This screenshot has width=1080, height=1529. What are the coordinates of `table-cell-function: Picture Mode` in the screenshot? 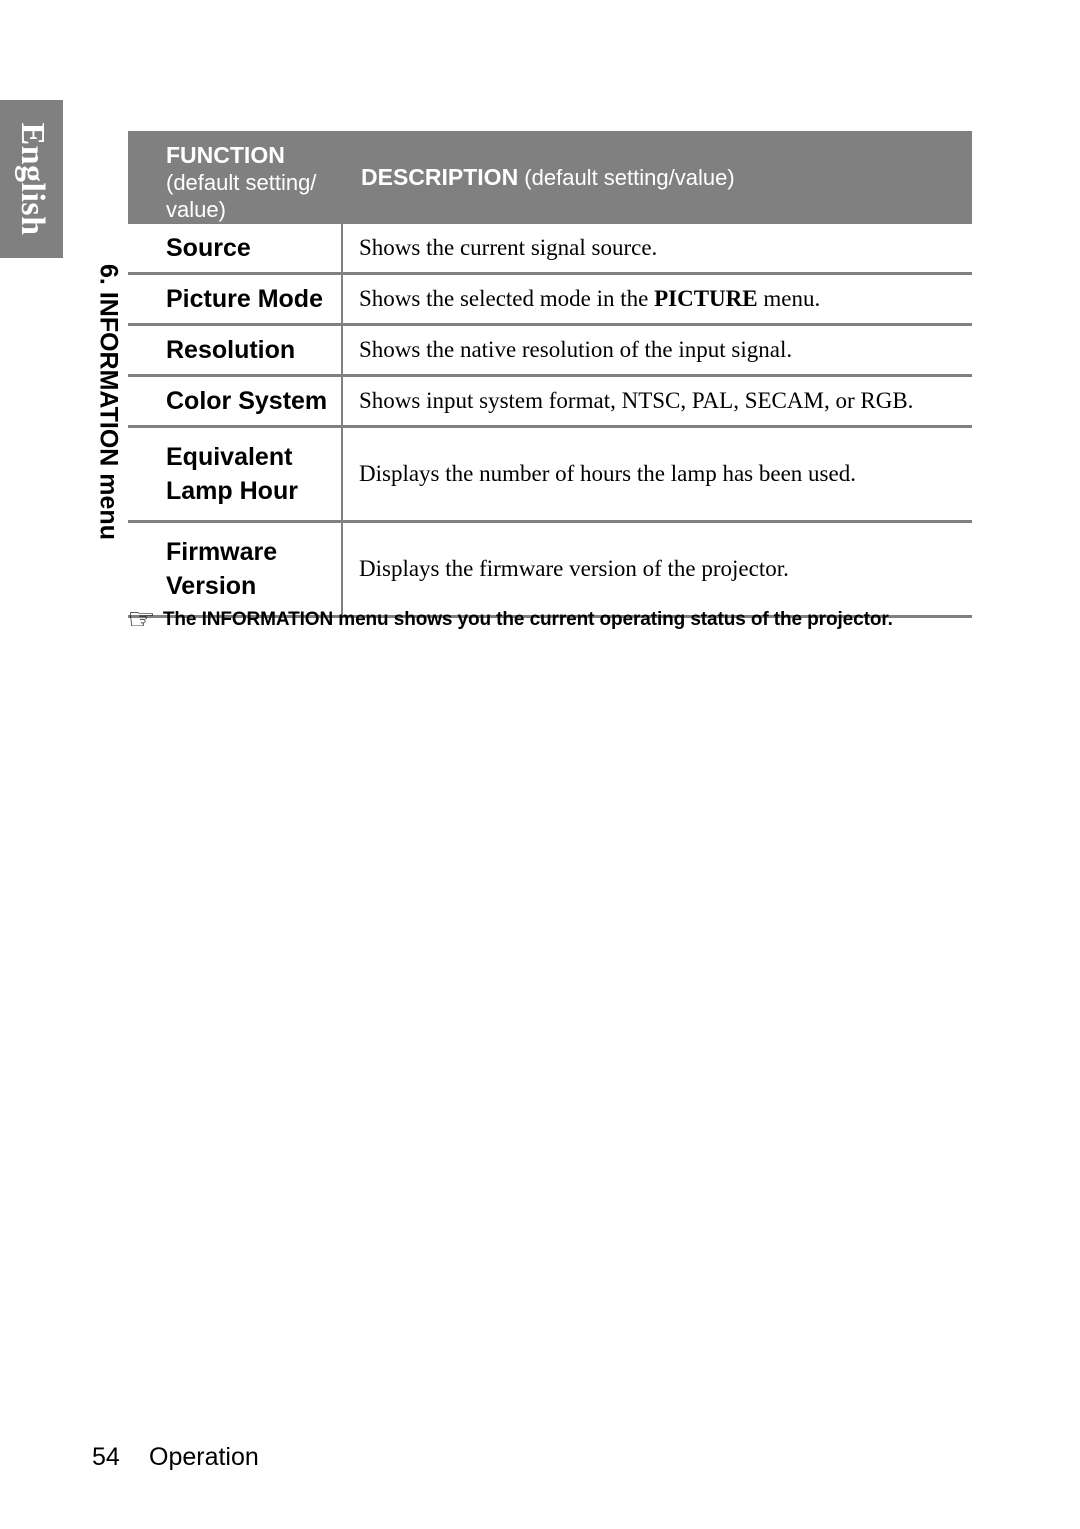 It's located at (235, 299).